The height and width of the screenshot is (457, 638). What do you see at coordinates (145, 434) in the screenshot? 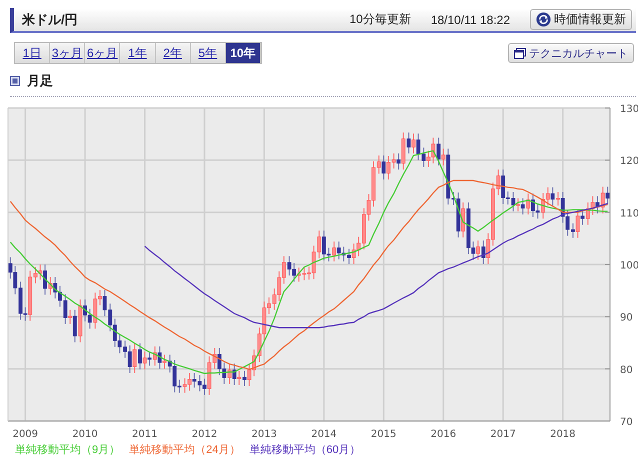
I see `axis-label: 2011` at bounding box center [145, 434].